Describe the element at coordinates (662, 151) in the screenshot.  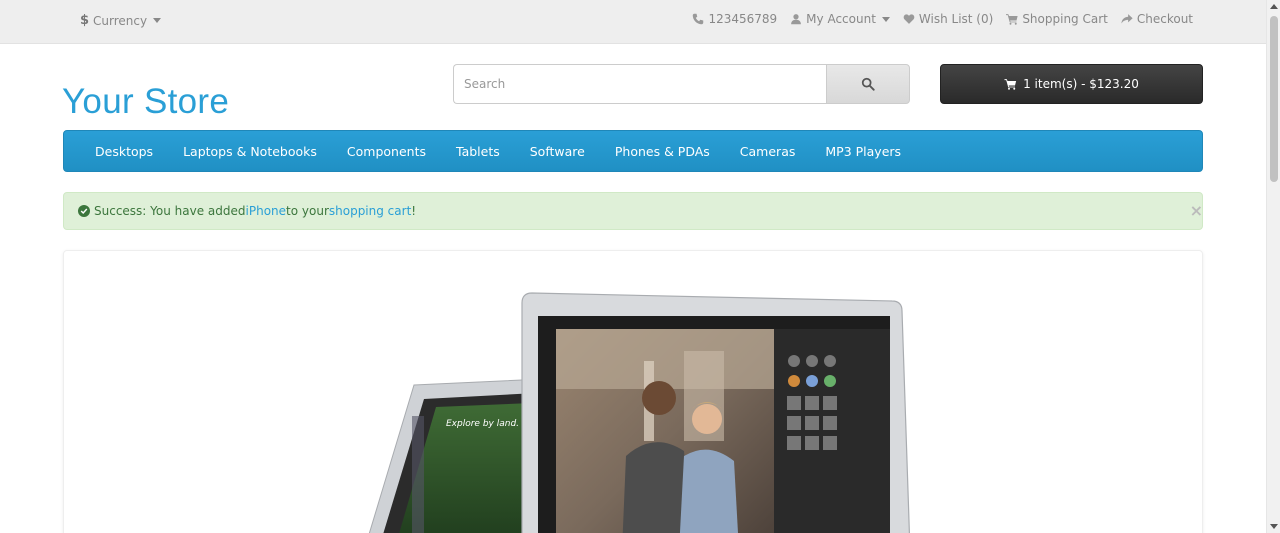
I see `menu-item-phones-pdas: Phones & PDAs` at that location.